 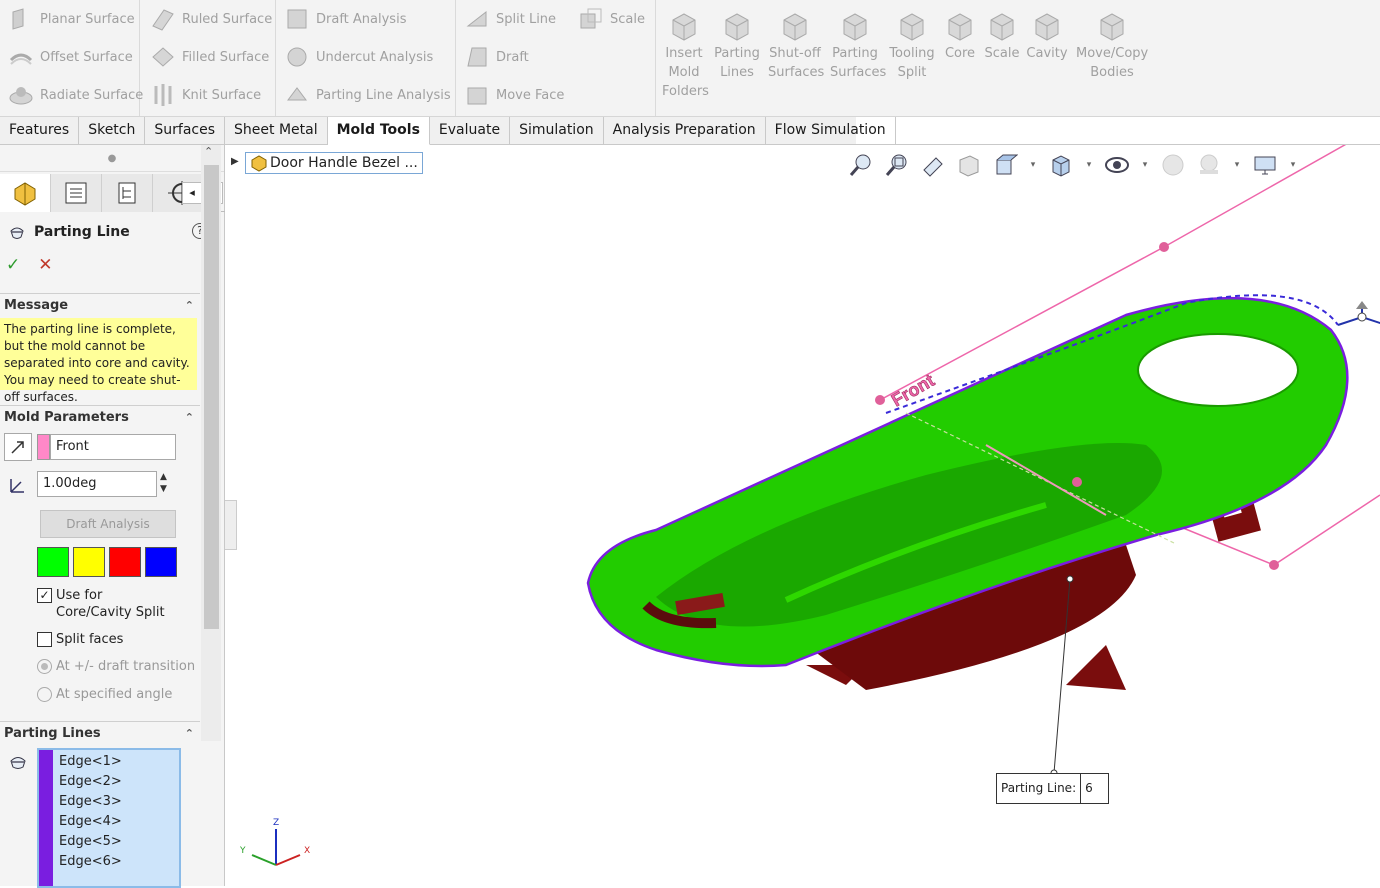 I want to click on tab-surfaces: Surfaces, so click(x=185, y=131).